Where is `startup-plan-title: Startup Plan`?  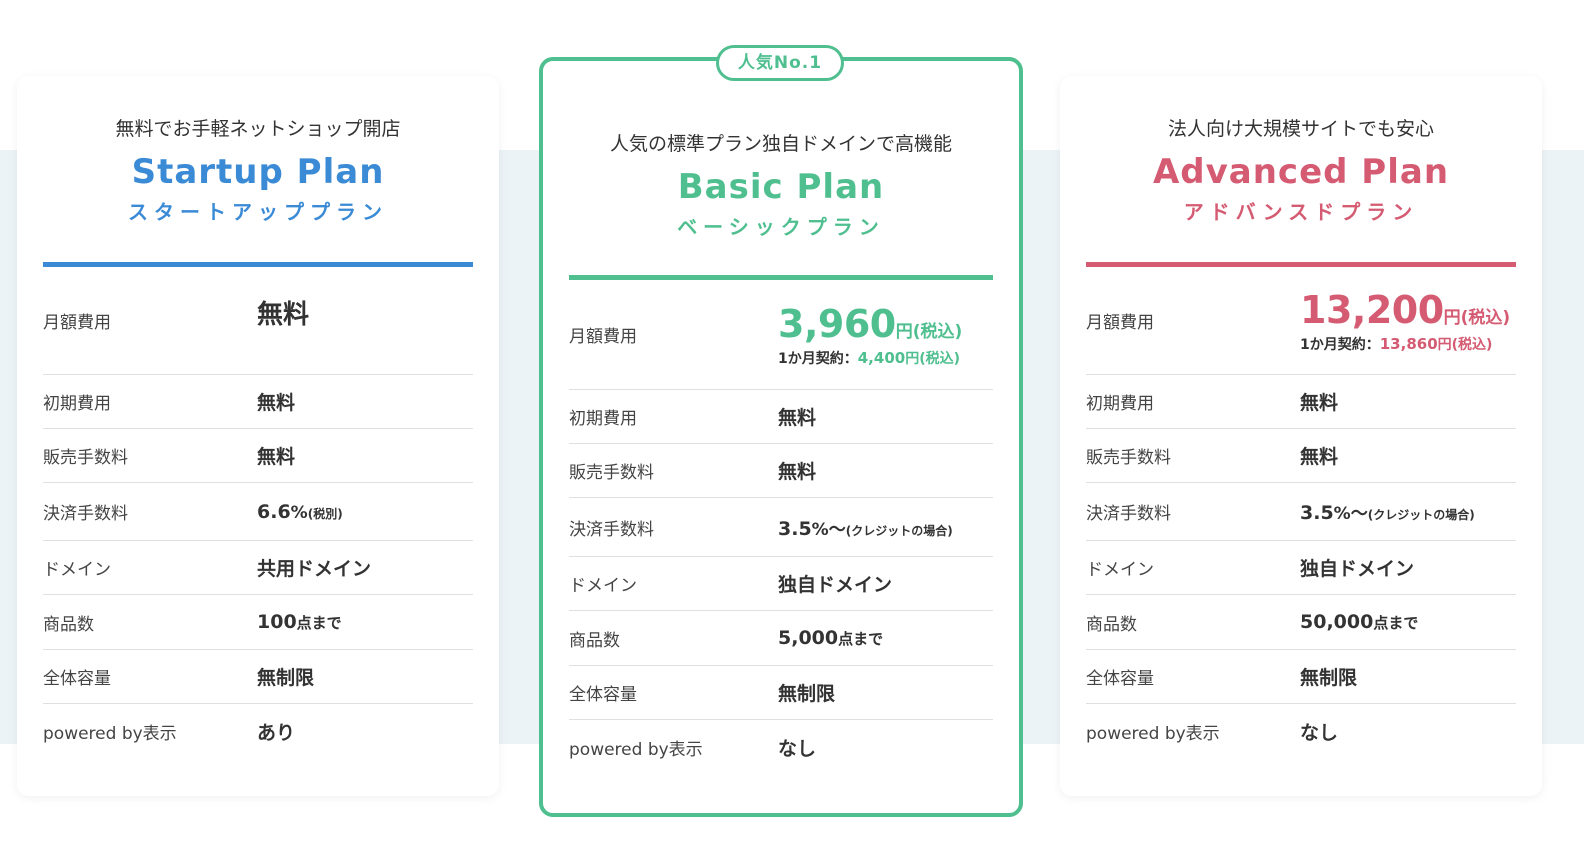 startup-plan-title: Startup Plan is located at coordinates (258, 172).